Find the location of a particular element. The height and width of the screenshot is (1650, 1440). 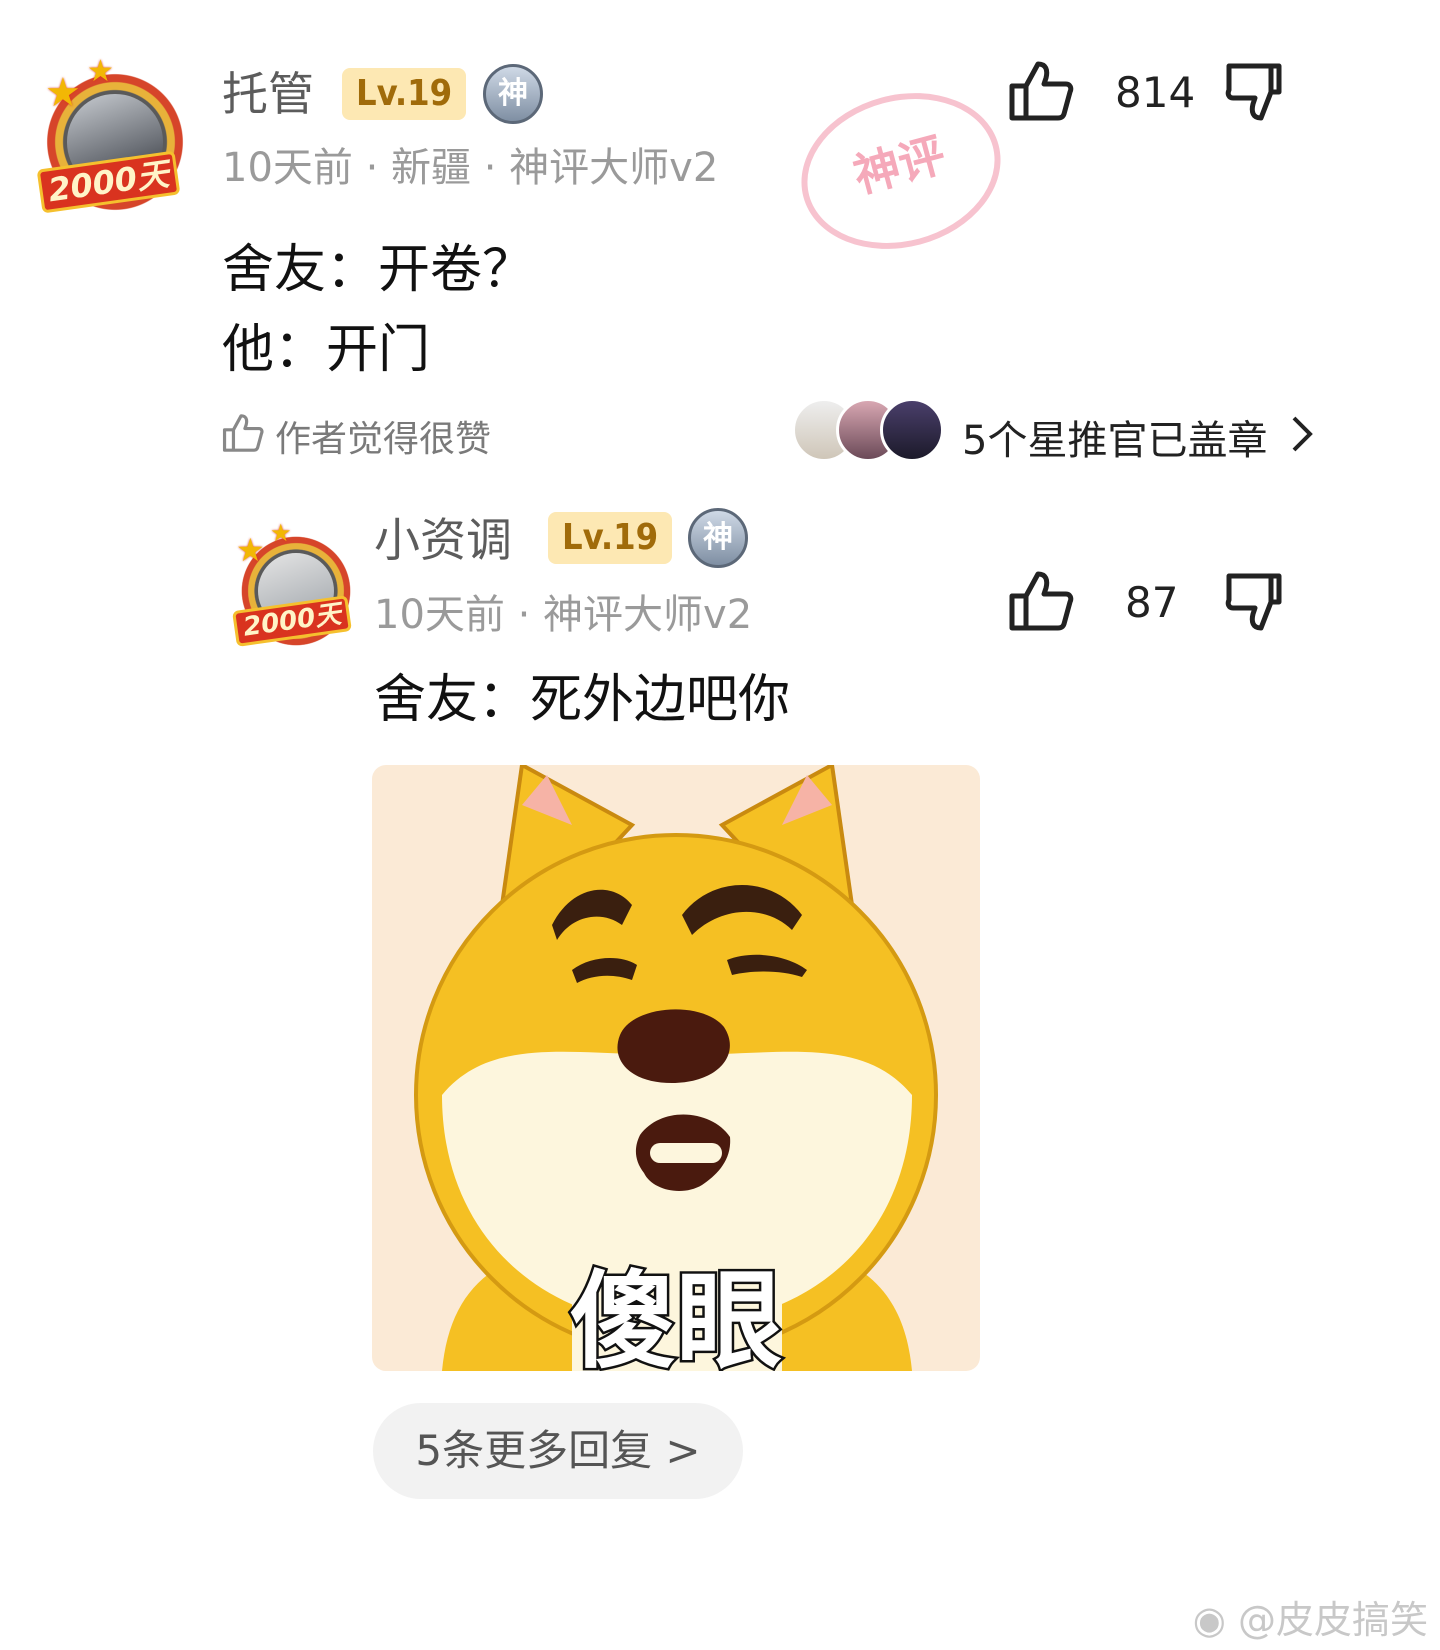

comment-line-2: 他：开门 is located at coordinates (326, 350).